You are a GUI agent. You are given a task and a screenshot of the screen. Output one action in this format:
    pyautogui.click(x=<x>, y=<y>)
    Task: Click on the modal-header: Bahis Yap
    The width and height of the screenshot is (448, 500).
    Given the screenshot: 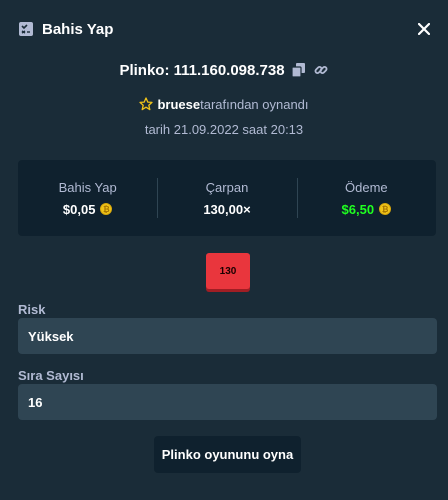 What is the action you would take?
    pyautogui.click(x=224, y=29)
    